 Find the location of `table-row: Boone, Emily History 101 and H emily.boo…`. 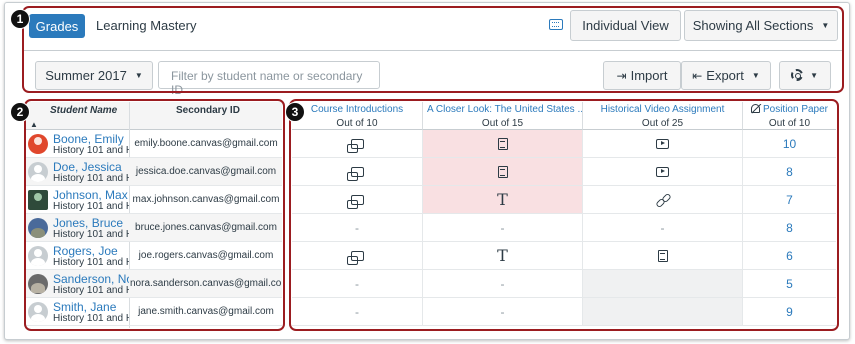

table-row: Boone, Emily History 101 and H emily.boo… is located at coordinates (154, 144).